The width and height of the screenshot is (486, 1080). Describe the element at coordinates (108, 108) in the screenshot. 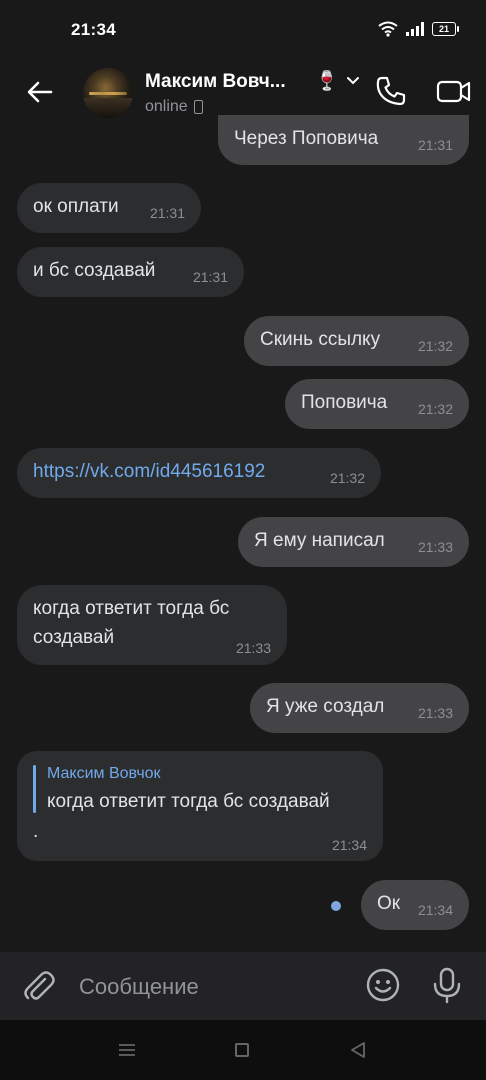

I see `avatar-photo` at that location.